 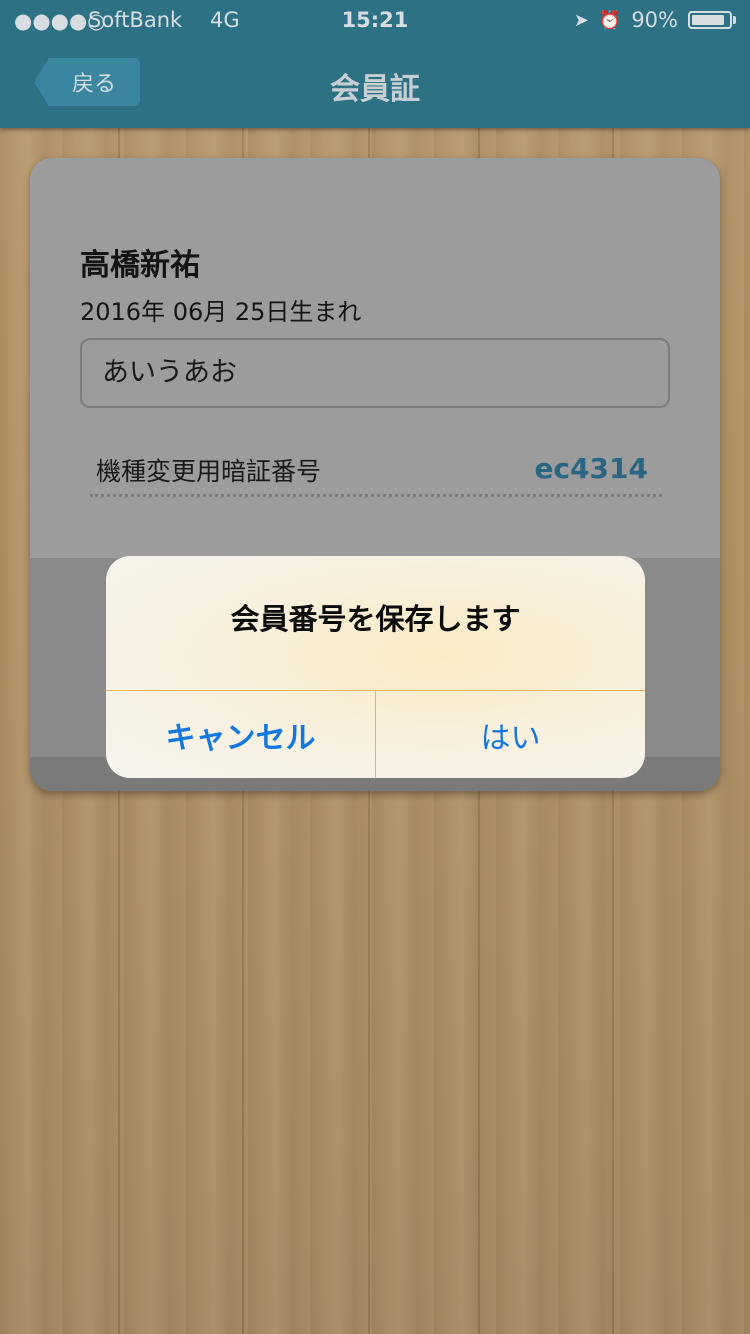 I want to click on battery-percentage: 90%, so click(x=654, y=20).